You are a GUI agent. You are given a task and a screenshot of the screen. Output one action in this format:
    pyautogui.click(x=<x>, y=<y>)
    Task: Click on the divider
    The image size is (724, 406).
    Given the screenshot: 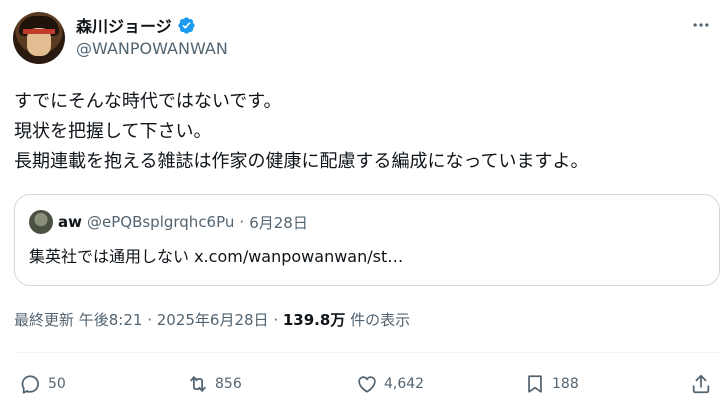 What is the action you would take?
    pyautogui.click(x=367, y=352)
    